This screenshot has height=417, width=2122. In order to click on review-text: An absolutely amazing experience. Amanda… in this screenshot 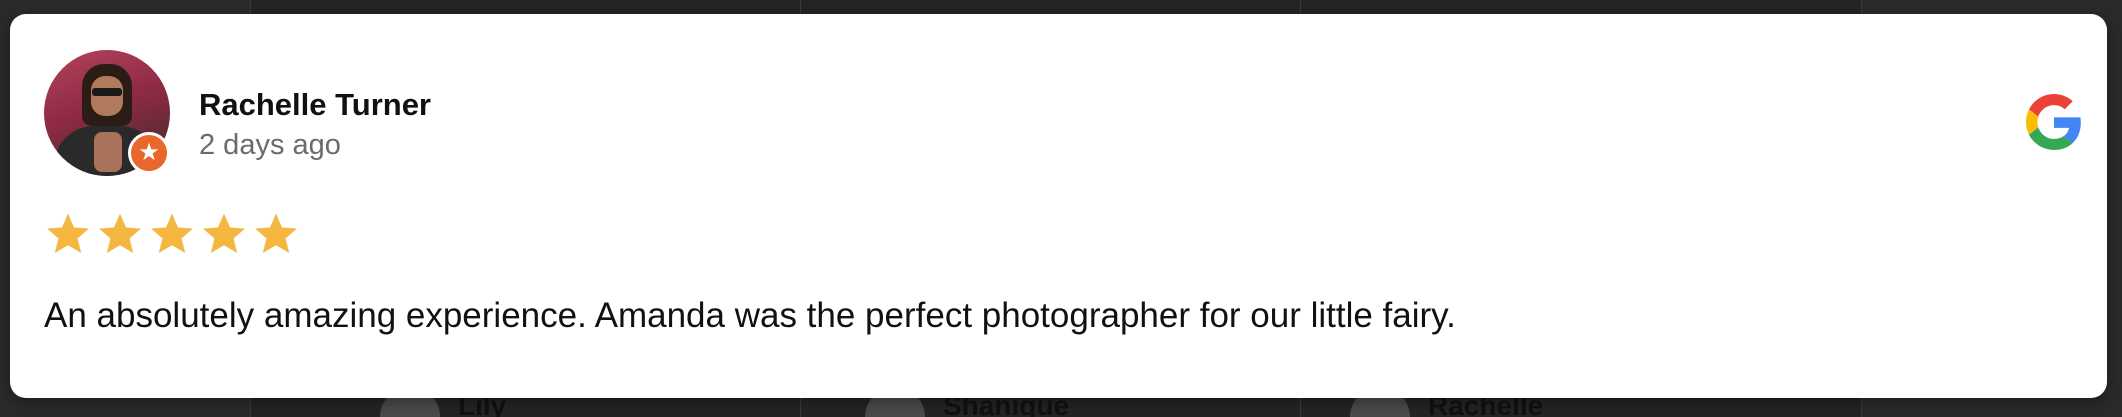, I will do `click(750, 315)`.